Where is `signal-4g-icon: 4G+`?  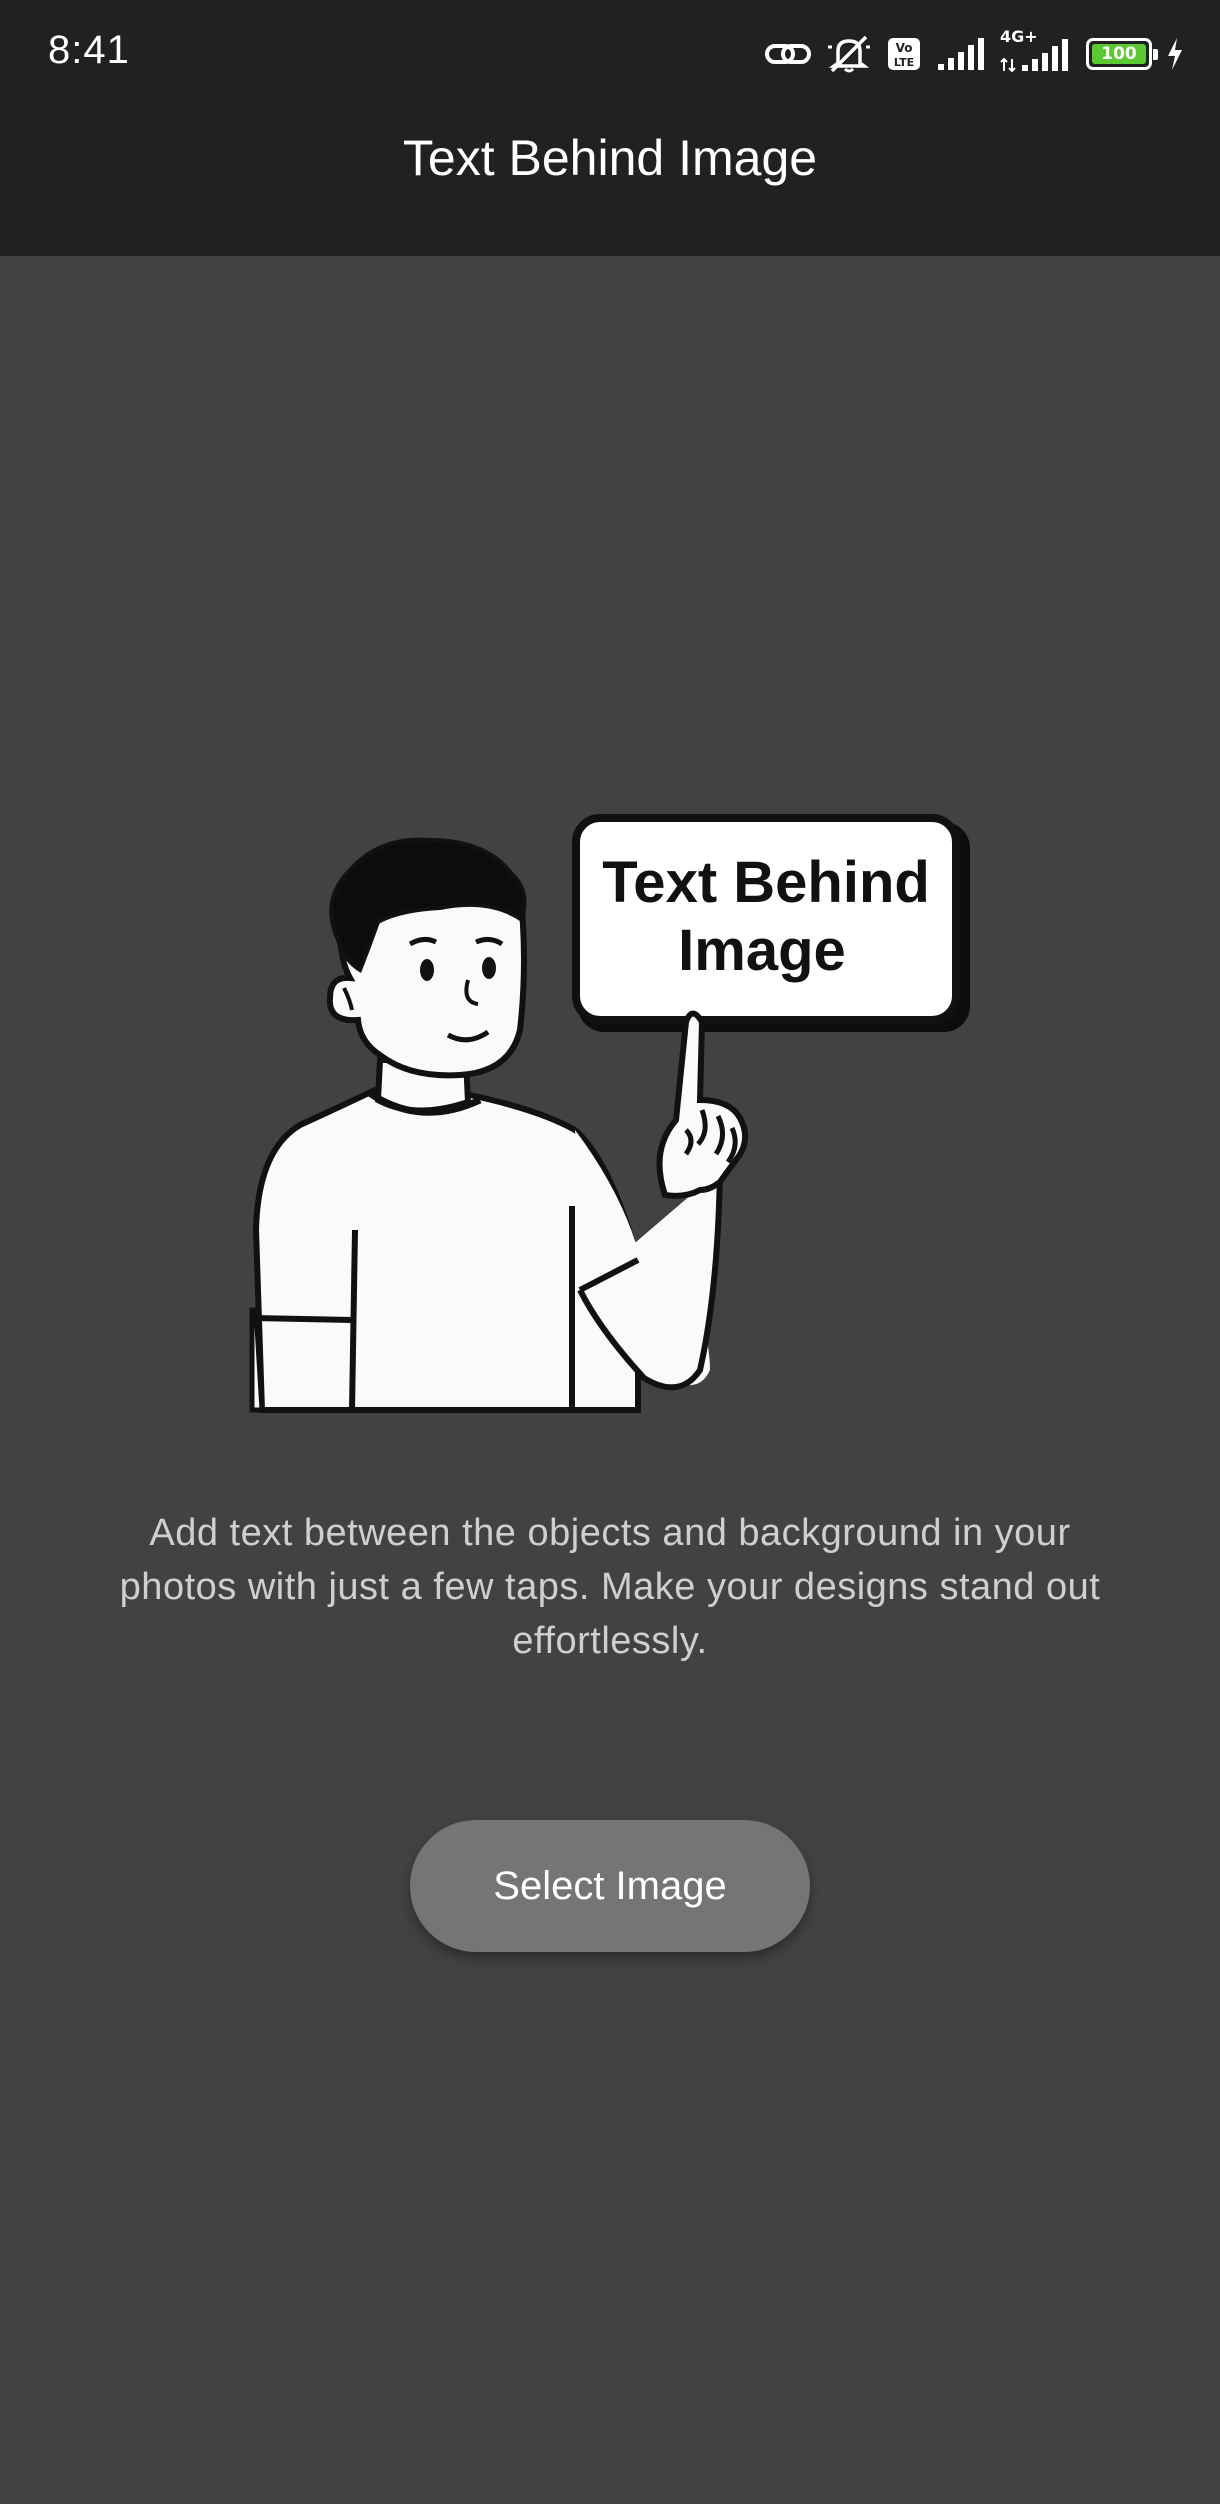 signal-4g-icon: 4G+ is located at coordinates (1036, 51).